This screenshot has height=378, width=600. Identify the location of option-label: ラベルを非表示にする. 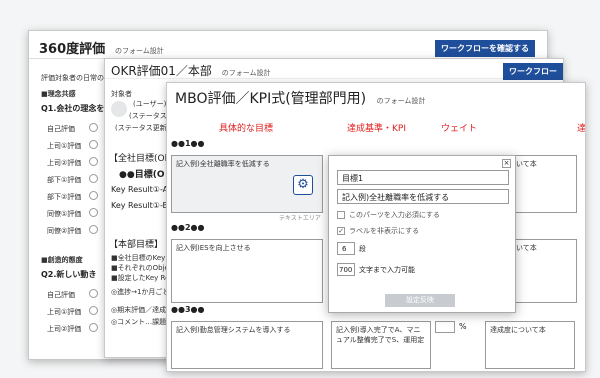
(384, 231).